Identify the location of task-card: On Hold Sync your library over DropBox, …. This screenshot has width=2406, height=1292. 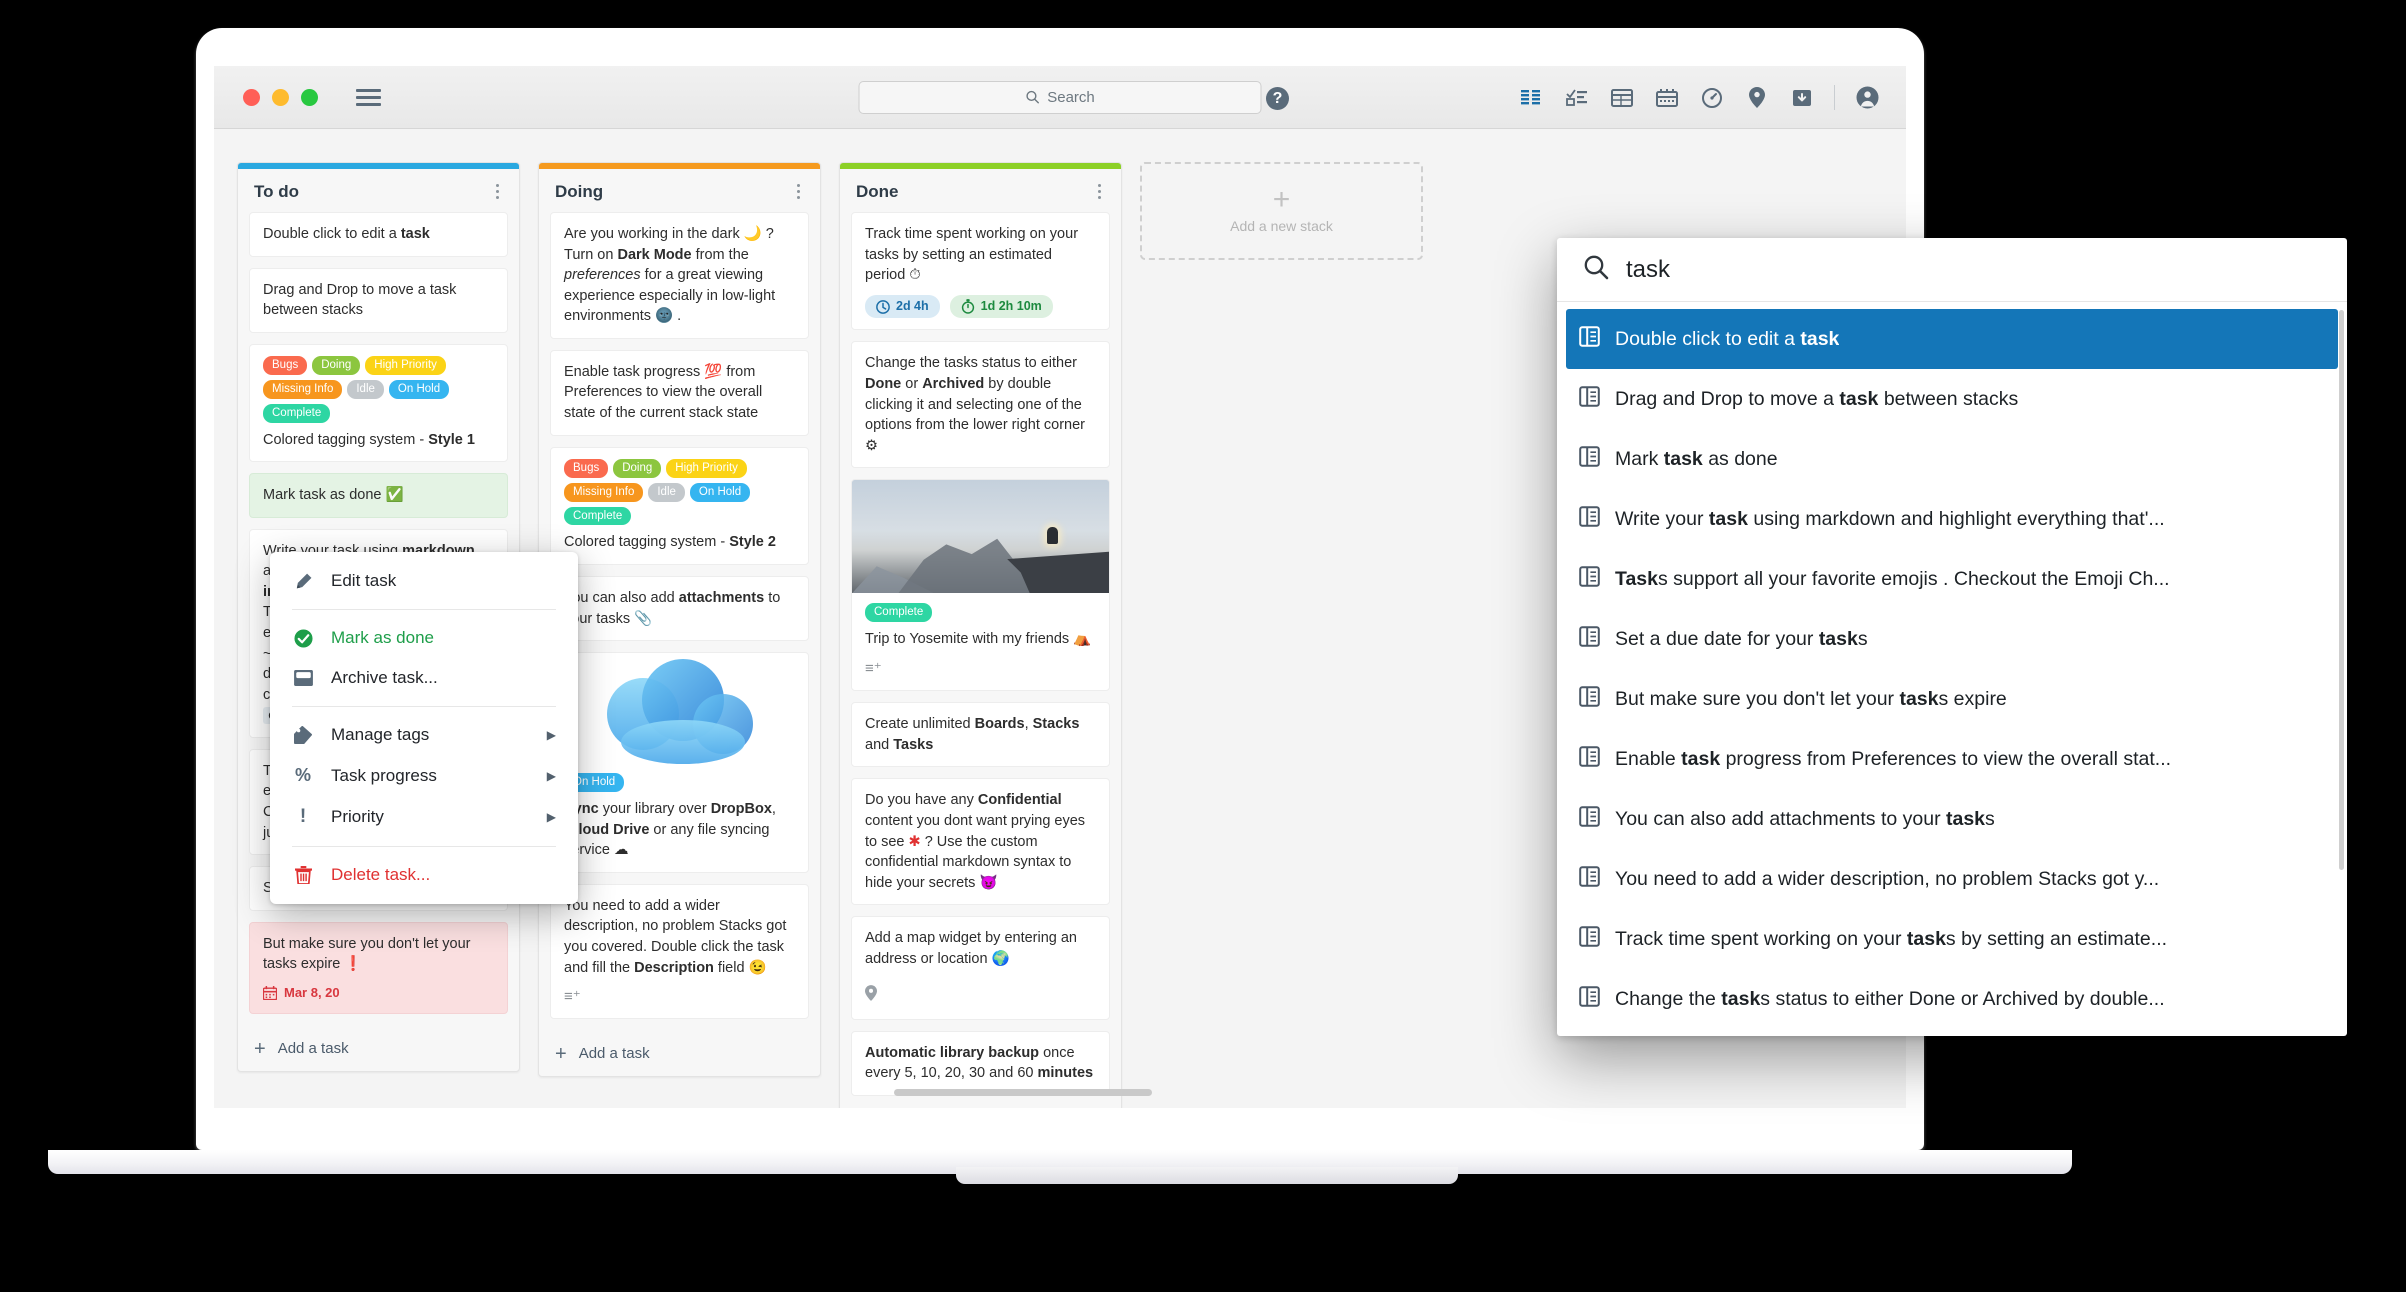
(679, 762).